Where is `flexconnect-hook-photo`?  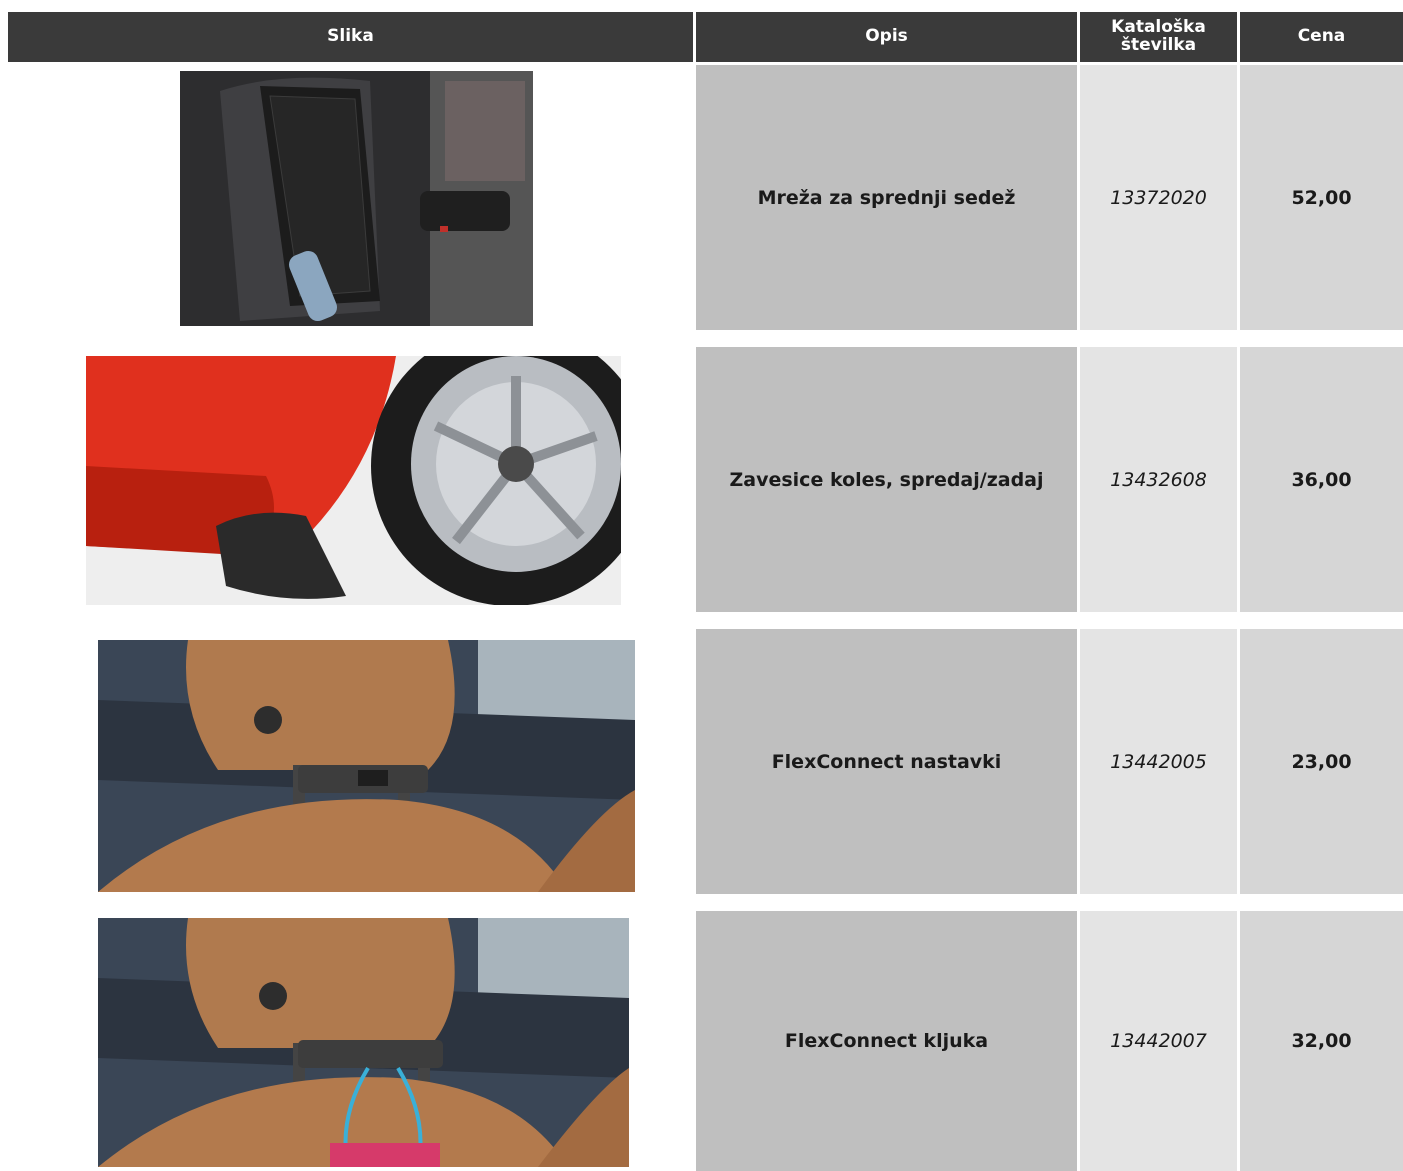 flexconnect-hook-photo is located at coordinates (363, 1042).